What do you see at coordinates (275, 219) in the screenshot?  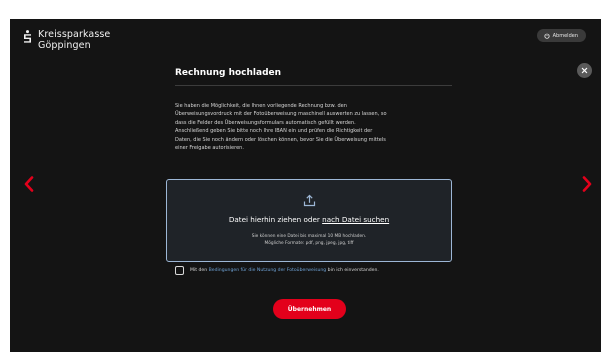 I see `dropzone-prompt: Datei hierhin ziehen oder` at bounding box center [275, 219].